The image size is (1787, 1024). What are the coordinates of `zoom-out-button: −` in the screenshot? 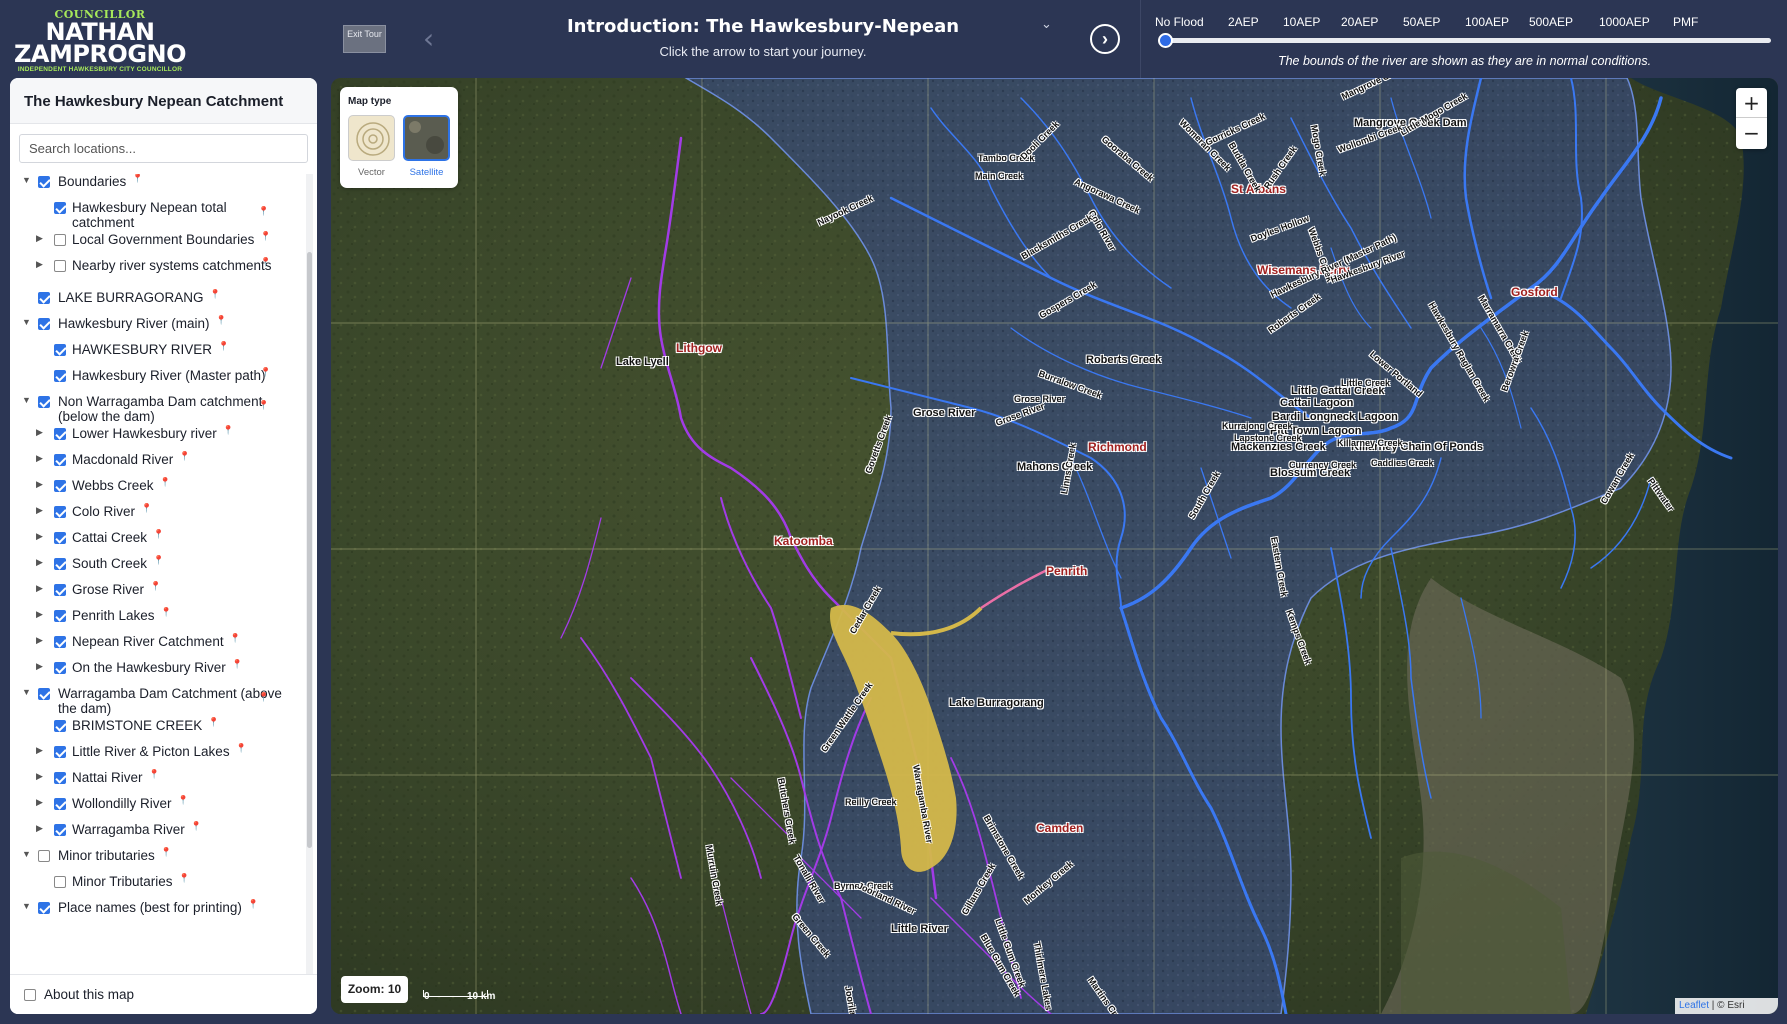 It's located at (1751, 133).